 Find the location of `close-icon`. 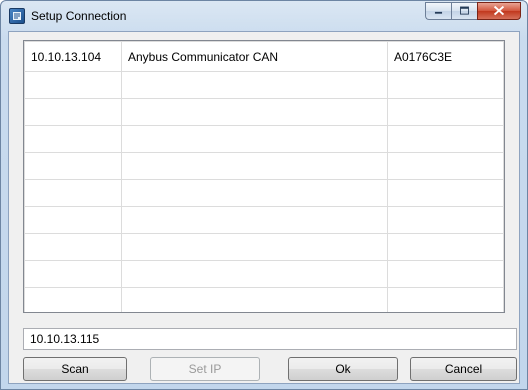

close-icon is located at coordinates (499, 10).